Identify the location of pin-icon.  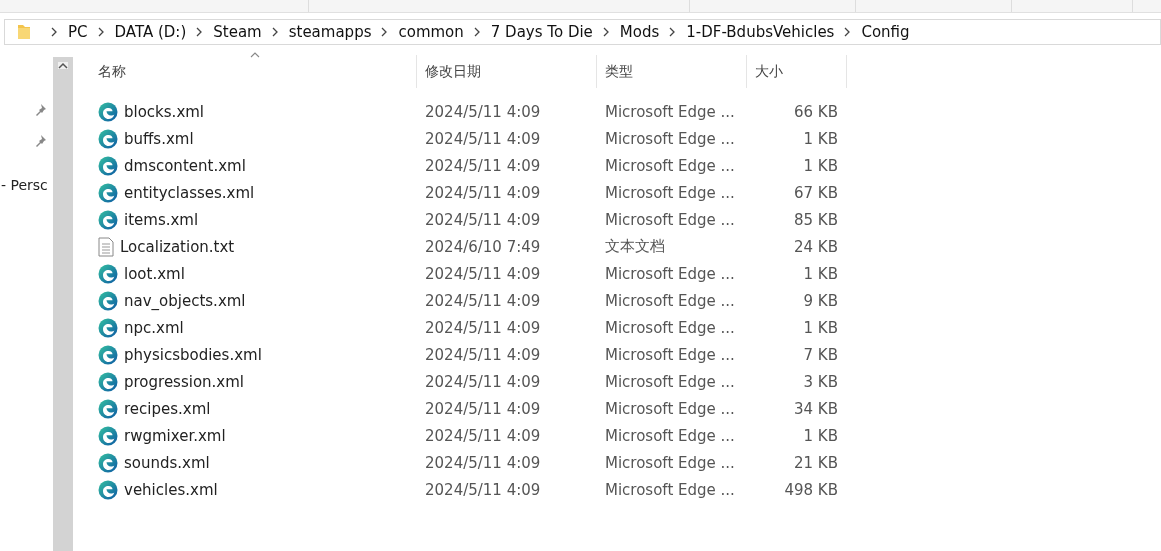
(41, 140).